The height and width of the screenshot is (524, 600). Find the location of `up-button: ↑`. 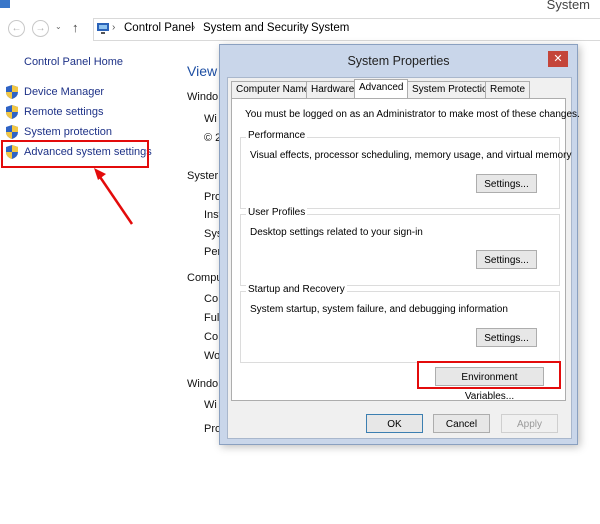

up-button: ↑ is located at coordinates (75, 27).